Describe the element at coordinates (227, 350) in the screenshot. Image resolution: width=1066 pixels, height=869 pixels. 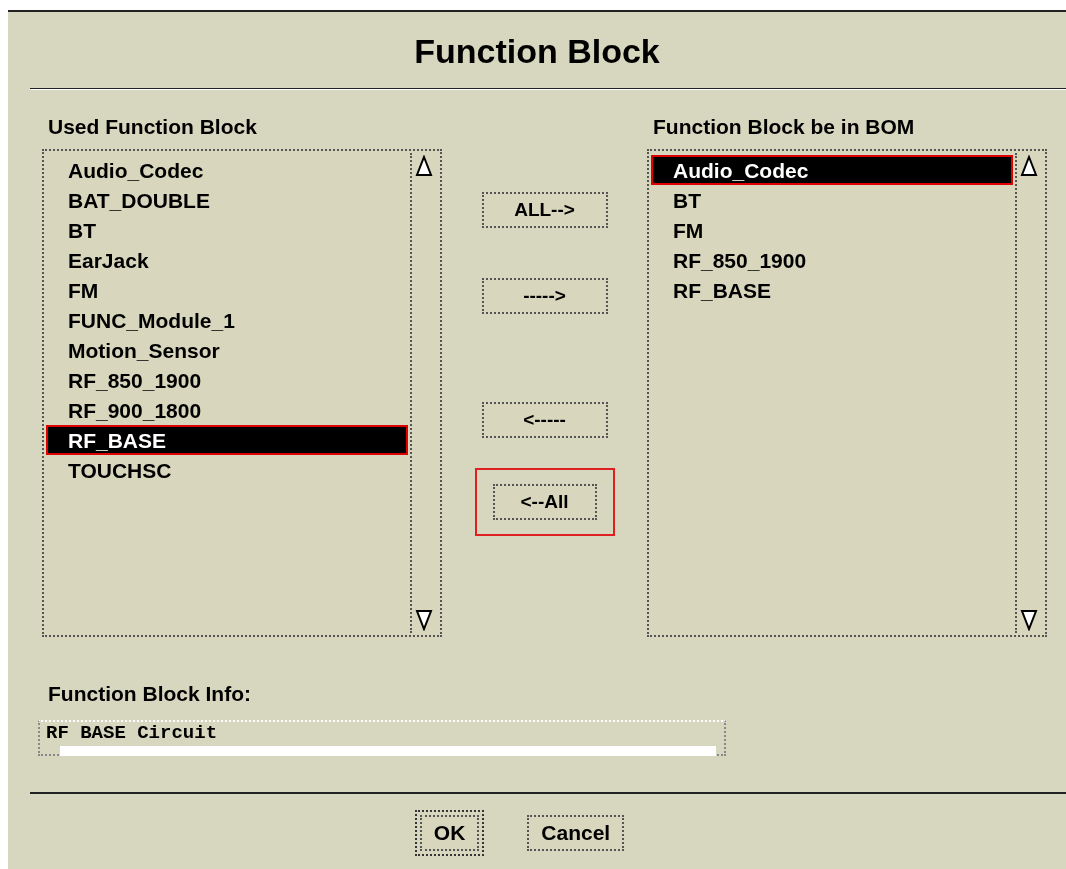
I see `list-item: Motion_Sensor` at that location.